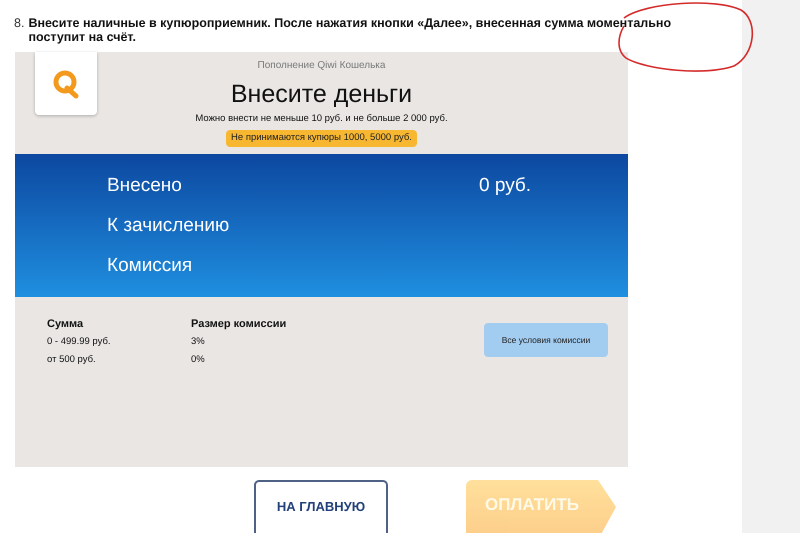 The height and width of the screenshot is (533, 800). Describe the element at coordinates (350, 30) in the screenshot. I see `step-instruction: Внесите наличные в купюроприемник. После нажатия кнопки «Далее», внесенная сумма моментально поступит на счёт.` at that location.